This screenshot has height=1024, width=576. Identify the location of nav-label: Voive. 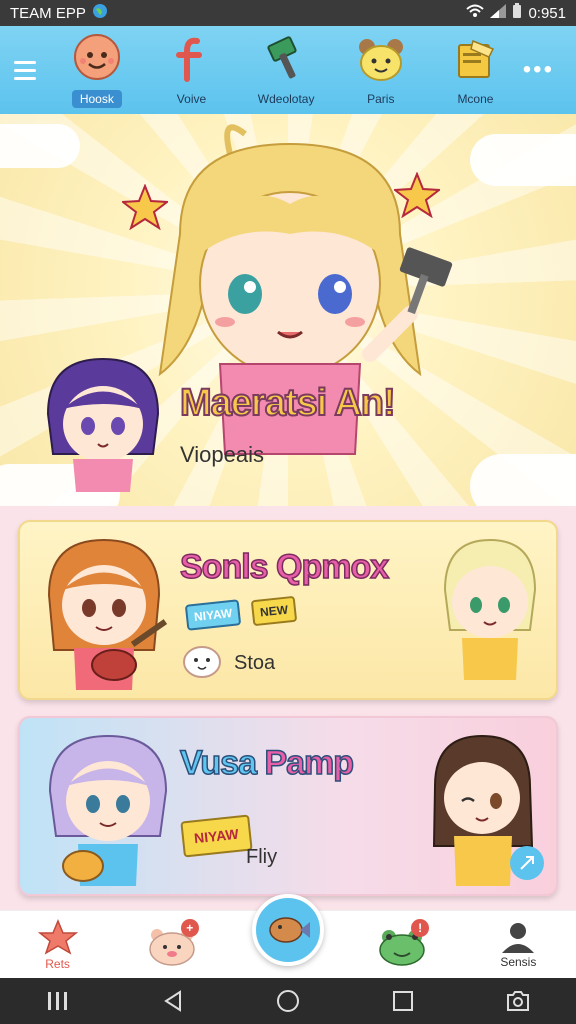
(191, 98).